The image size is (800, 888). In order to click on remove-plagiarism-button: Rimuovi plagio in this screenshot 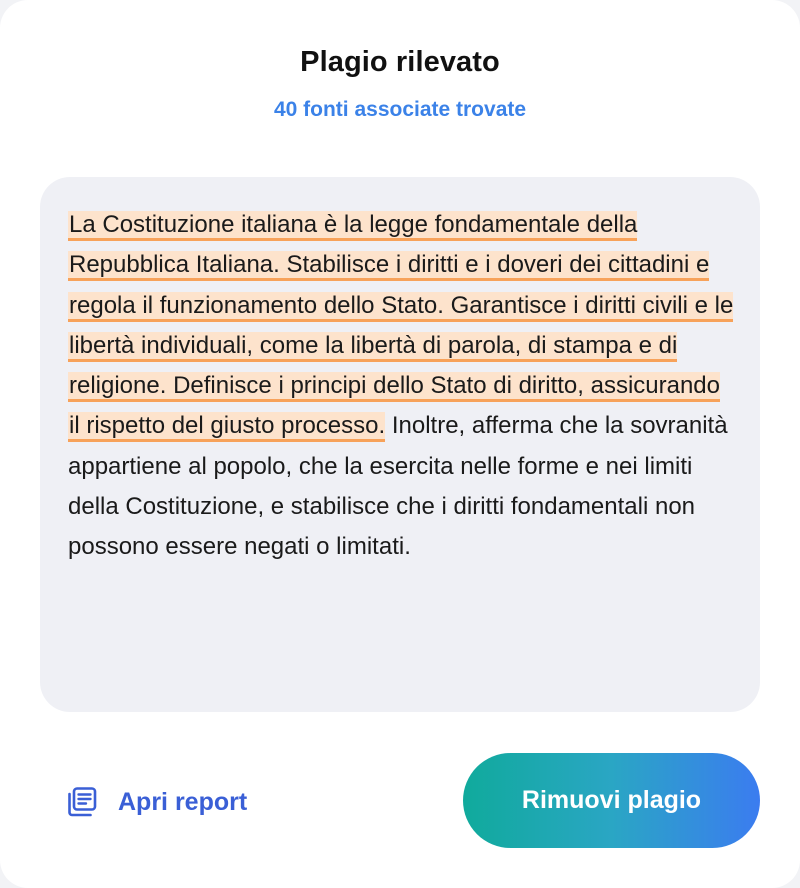, I will do `click(611, 800)`.